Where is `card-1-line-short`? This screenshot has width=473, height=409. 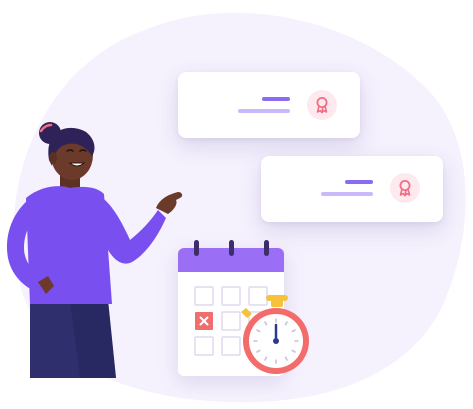
card-1-line-short is located at coordinates (276, 99).